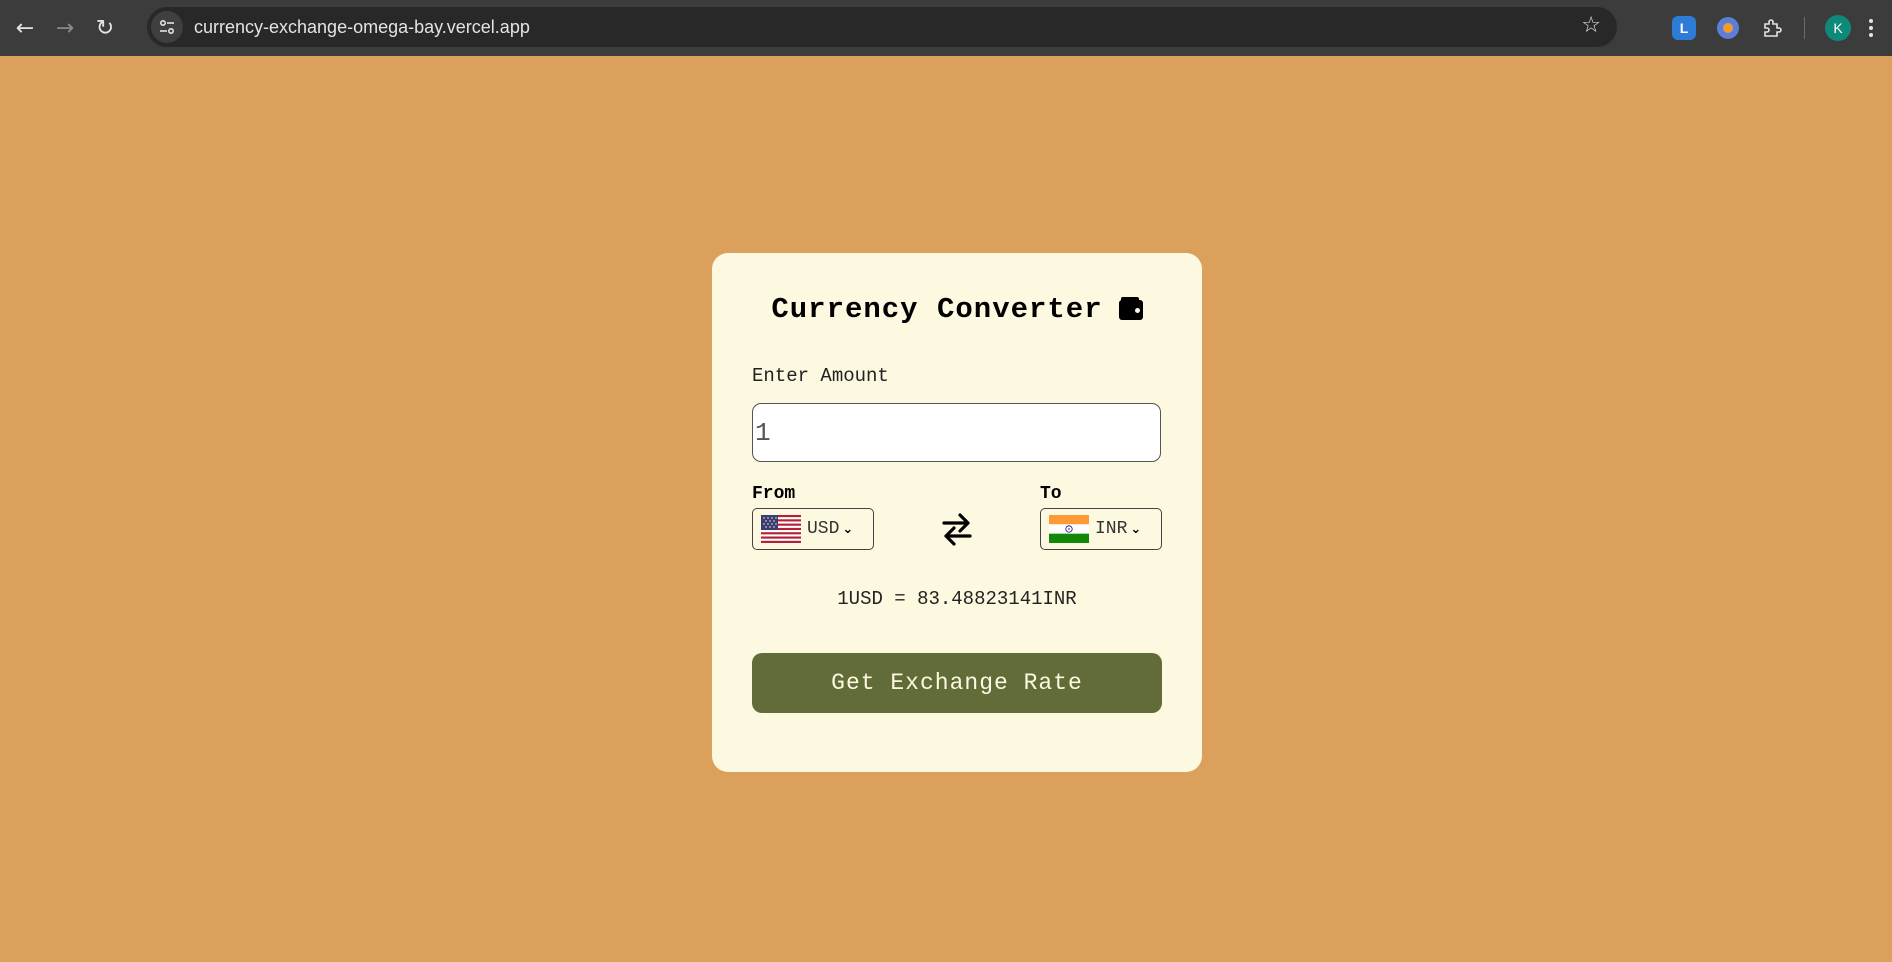 This screenshot has height=962, width=1892. What do you see at coordinates (1728, 28) in the screenshot?
I see `extension-circle-icon` at bounding box center [1728, 28].